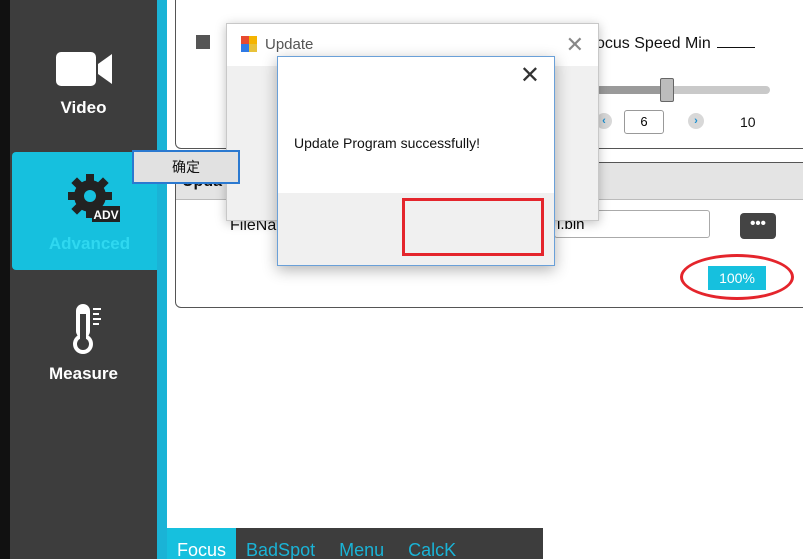  Describe the element at coordinates (86, 329) in the screenshot. I see `thermometer-icon` at that location.